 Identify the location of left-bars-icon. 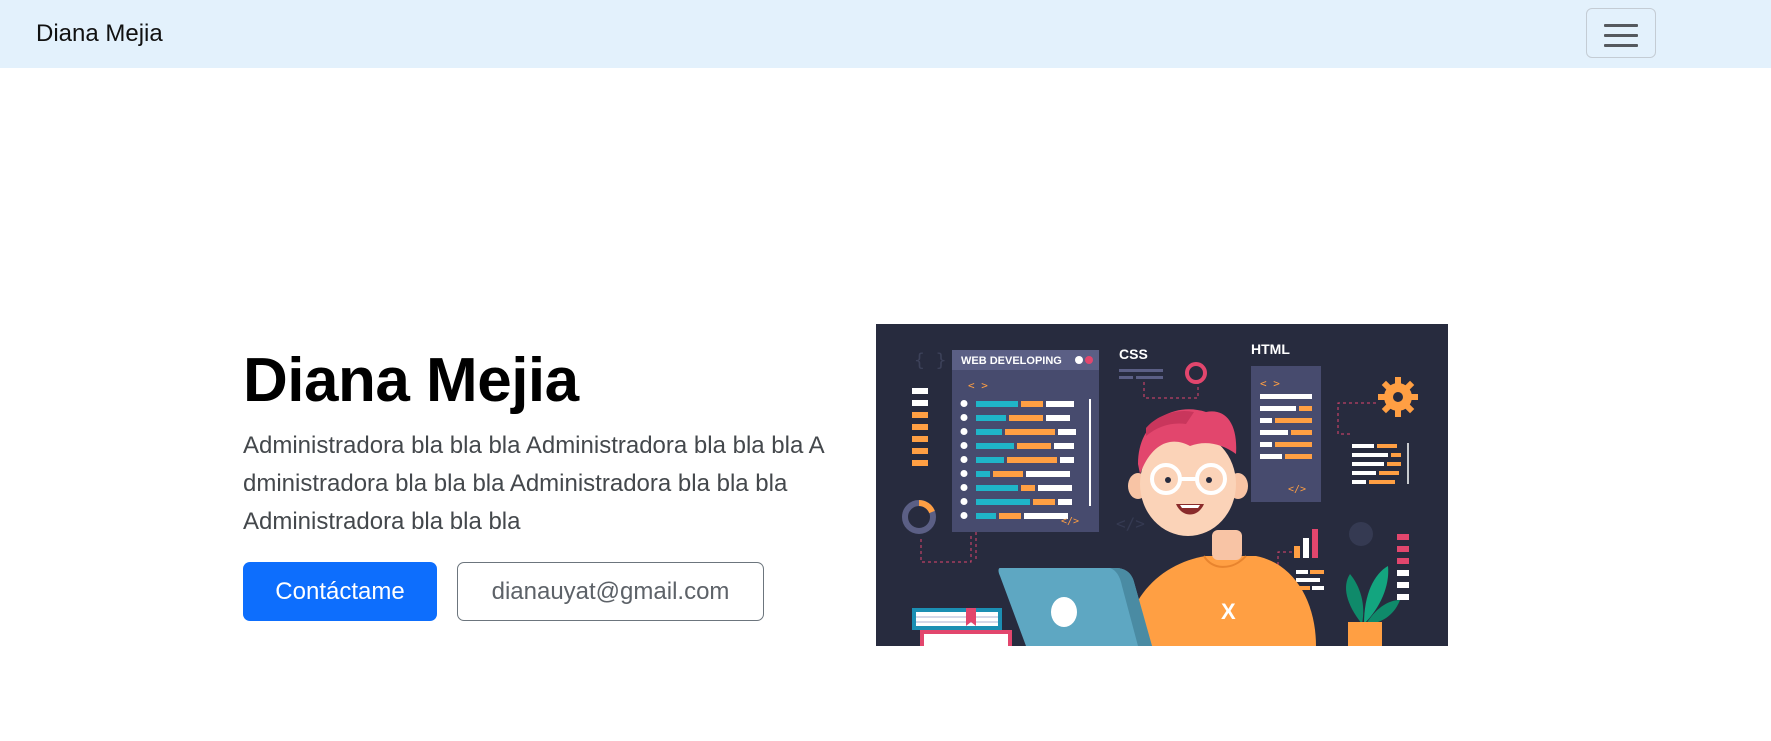
(920, 427).